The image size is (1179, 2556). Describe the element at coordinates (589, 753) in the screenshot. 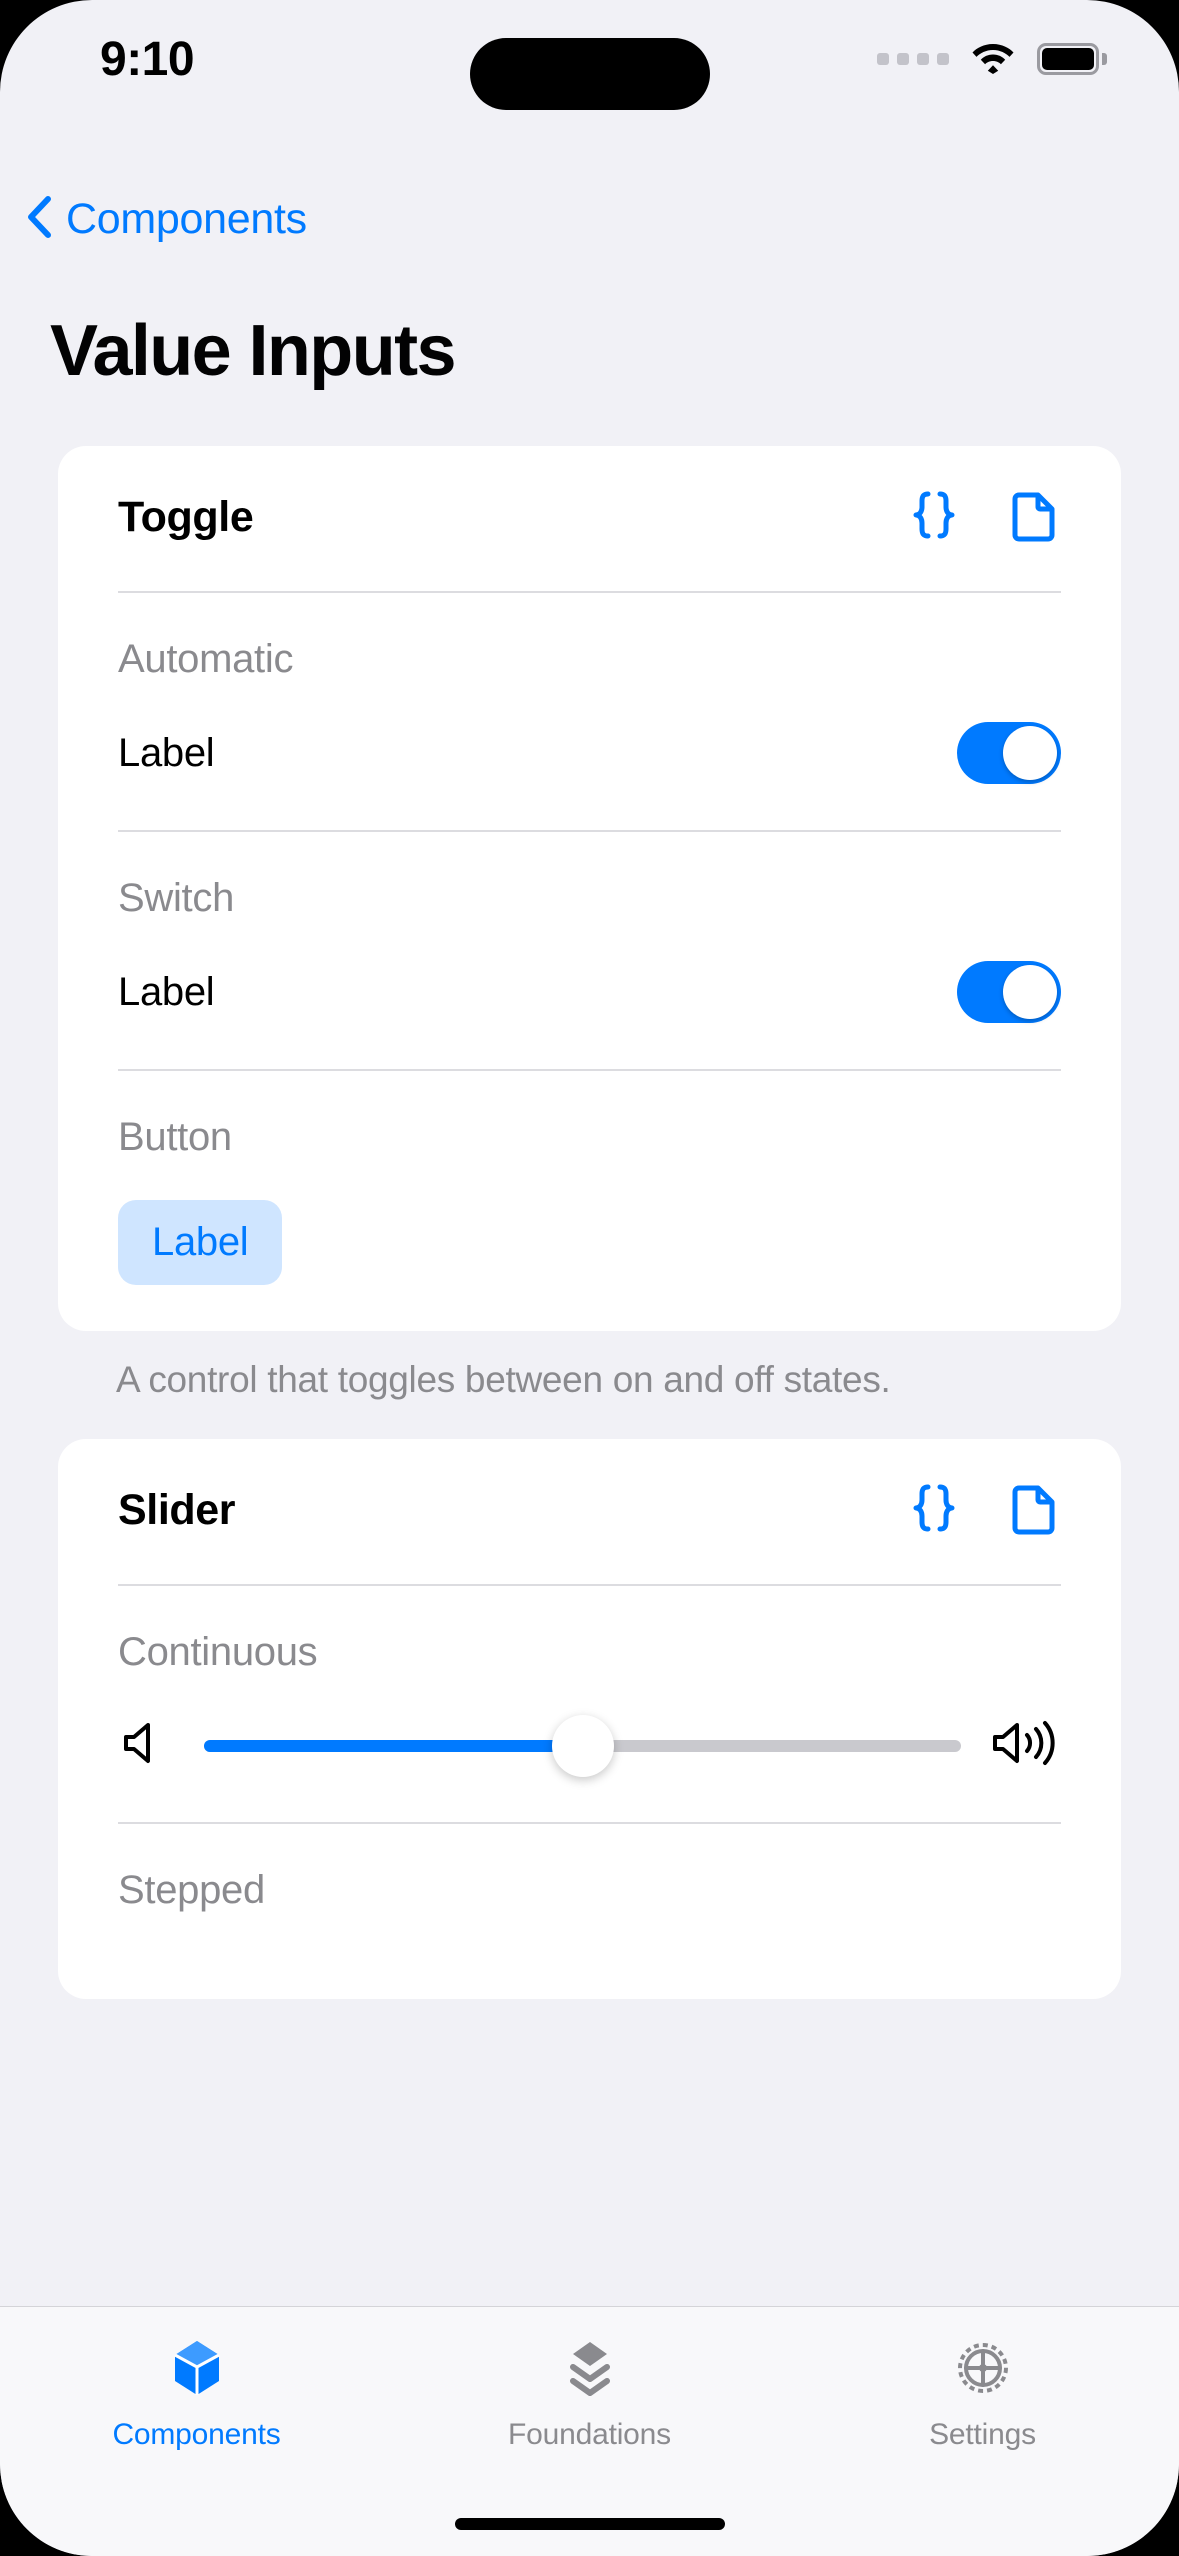

I see `toggle-row-automatic: Label` at that location.